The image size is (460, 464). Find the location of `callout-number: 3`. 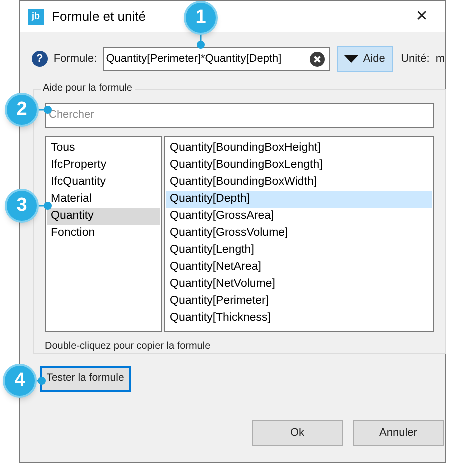

callout-number: 3 is located at coordinates (22, 206).